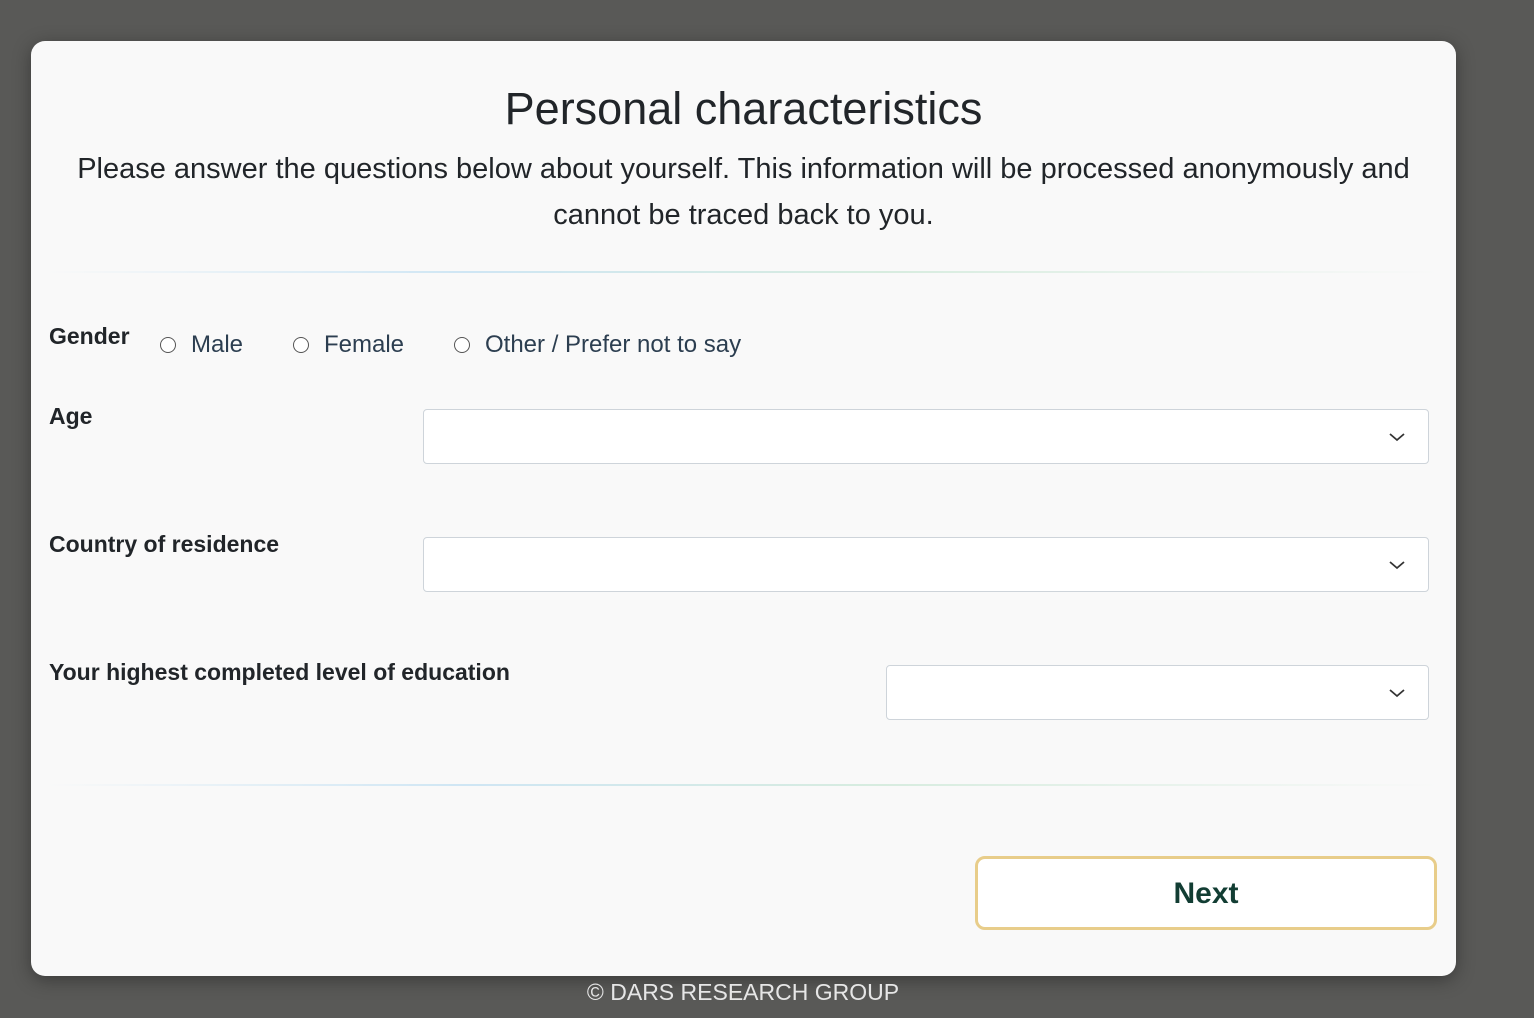 The height and width of the screenshot is (1018, 1534). I want to click on country-label: Country of residence, so click(164, 544).